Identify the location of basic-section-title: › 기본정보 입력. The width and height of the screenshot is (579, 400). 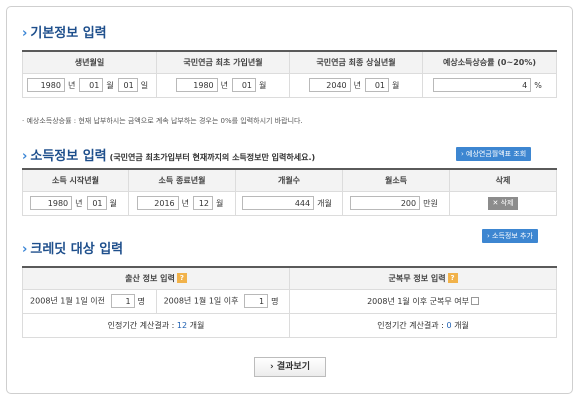
(64, 33).